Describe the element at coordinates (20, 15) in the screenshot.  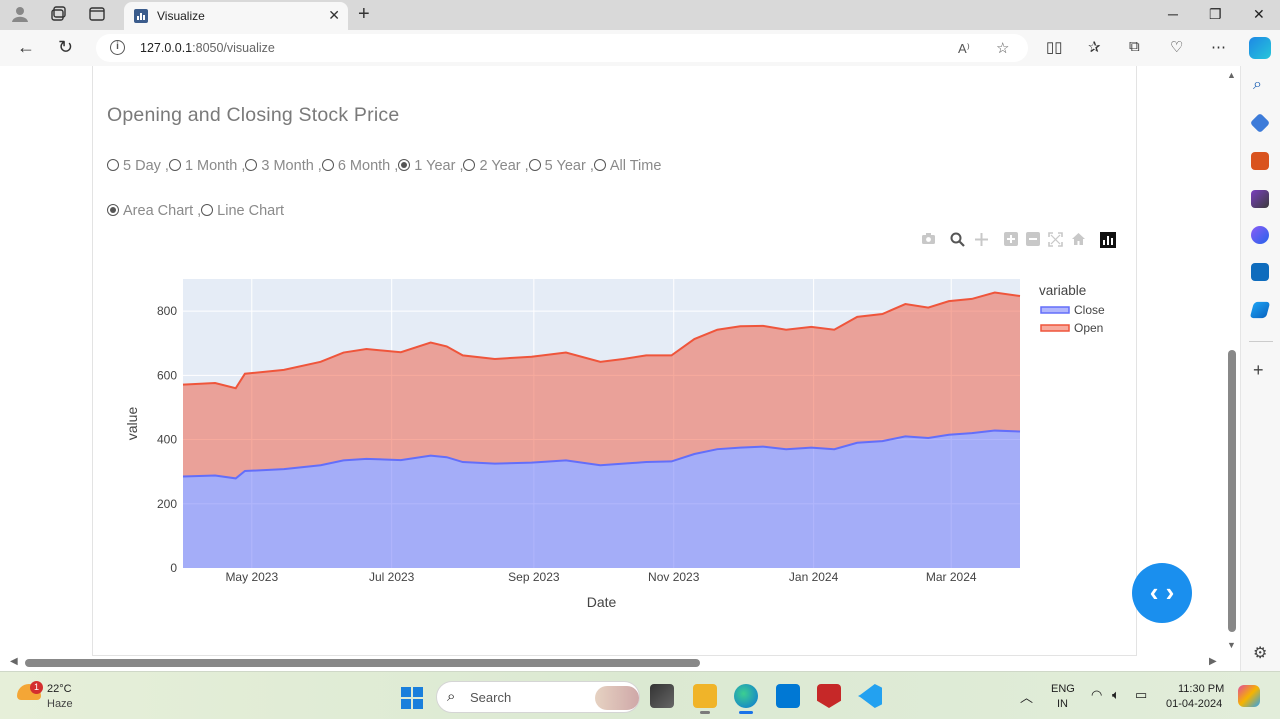
I see `profile-icon` at that location.